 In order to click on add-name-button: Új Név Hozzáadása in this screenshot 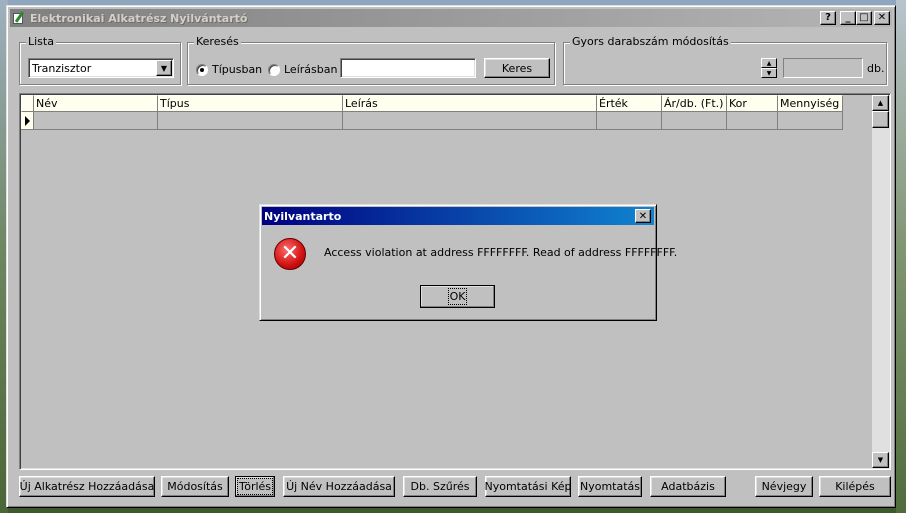, I will do `click(339, 486)`.